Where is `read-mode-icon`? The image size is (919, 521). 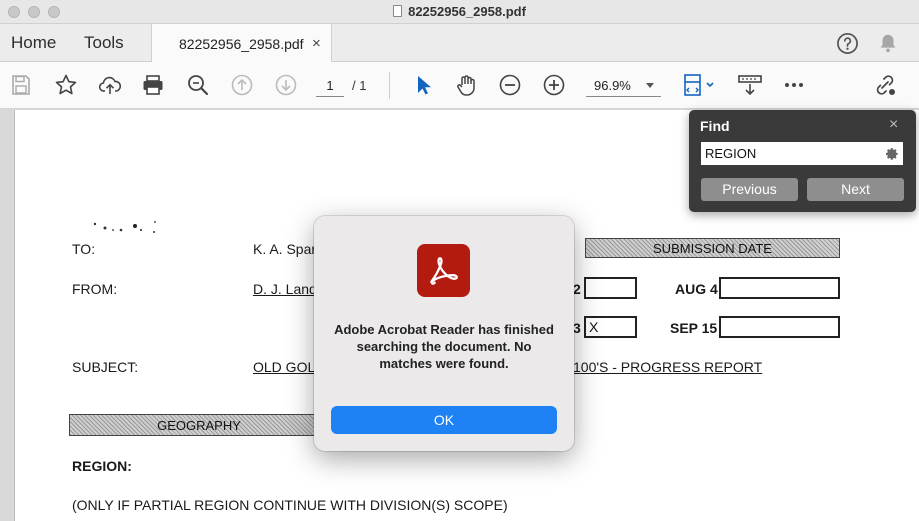
read-mode-icon is located at coordinates (750, 85).